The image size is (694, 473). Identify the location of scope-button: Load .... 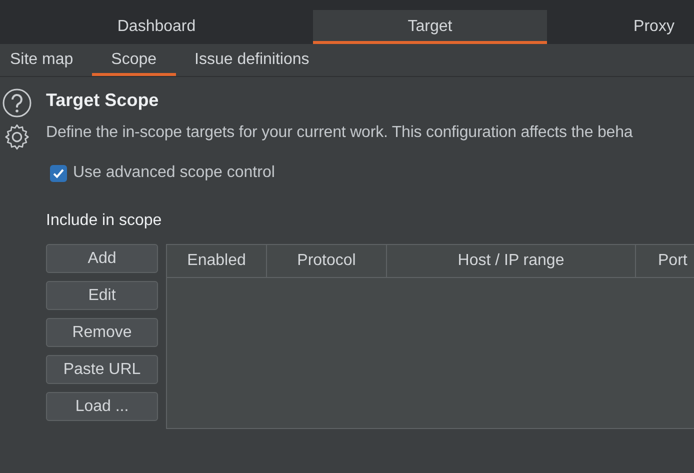
(102, 406).